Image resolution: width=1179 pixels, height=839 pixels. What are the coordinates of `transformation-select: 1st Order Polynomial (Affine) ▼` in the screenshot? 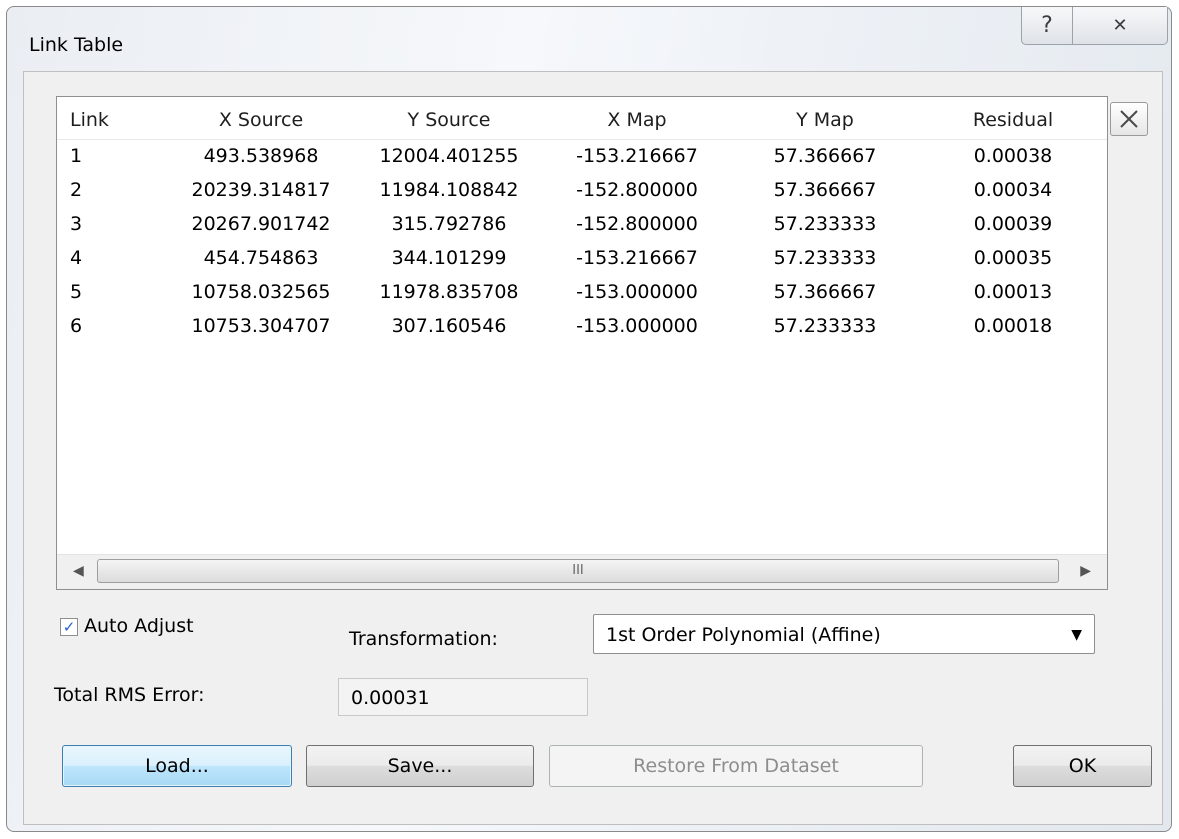 It's located at (844, 634).